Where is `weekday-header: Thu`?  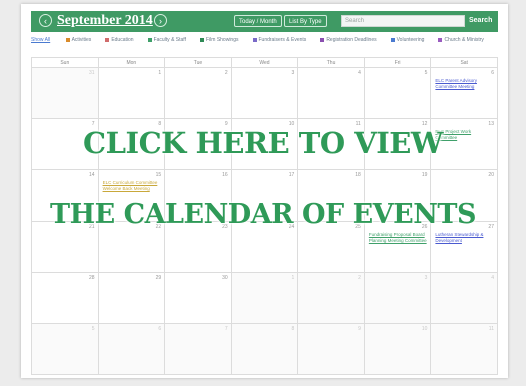 weekday-header: Thu is located at coordinates (331, 63).